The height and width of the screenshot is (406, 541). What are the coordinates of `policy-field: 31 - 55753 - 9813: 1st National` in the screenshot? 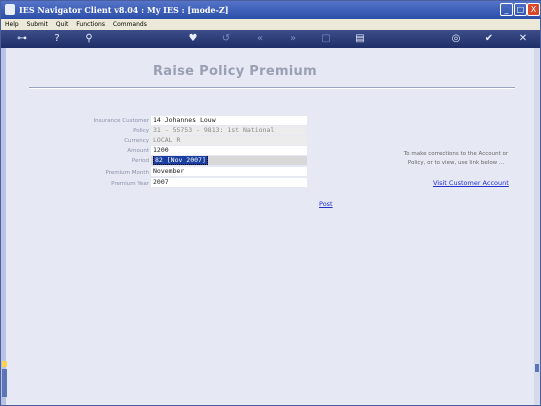 It's located at (229, 130).